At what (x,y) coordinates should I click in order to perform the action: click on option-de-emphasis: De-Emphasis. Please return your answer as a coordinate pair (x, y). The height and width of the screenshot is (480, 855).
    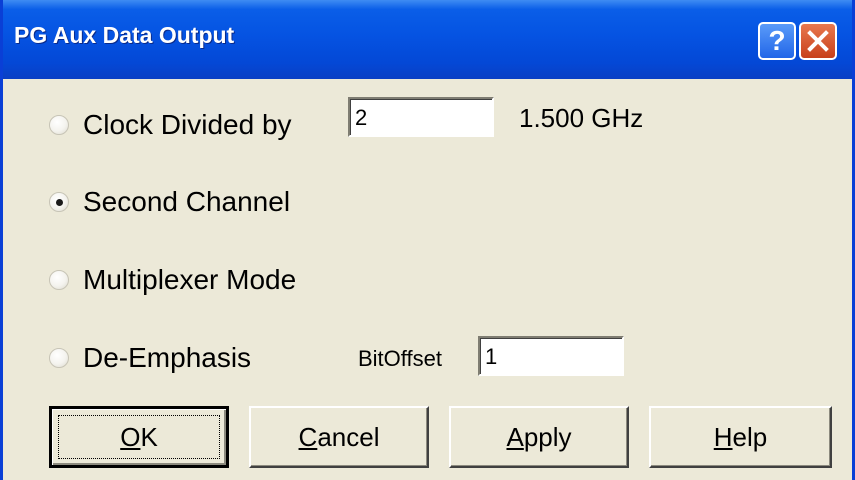
    Looking at the image, I should click on (150, 358).